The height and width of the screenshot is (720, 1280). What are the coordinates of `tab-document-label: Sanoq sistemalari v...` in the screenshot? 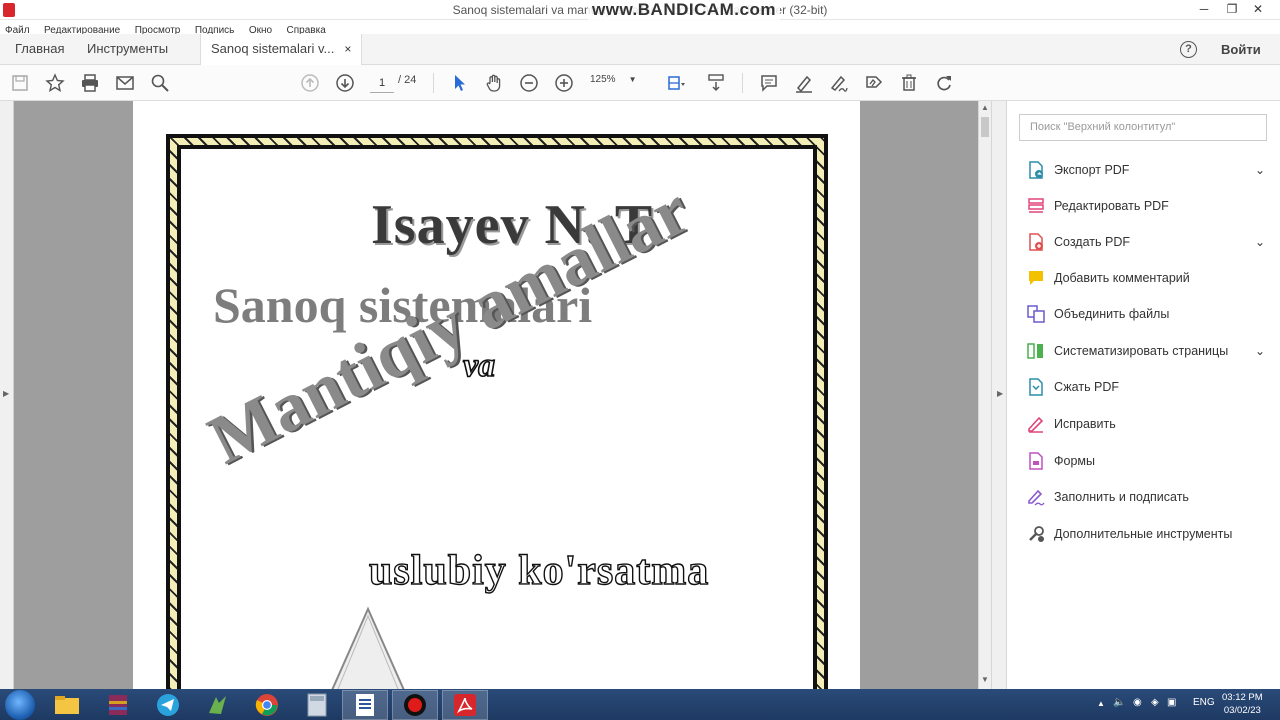 It's located at (273, 48).